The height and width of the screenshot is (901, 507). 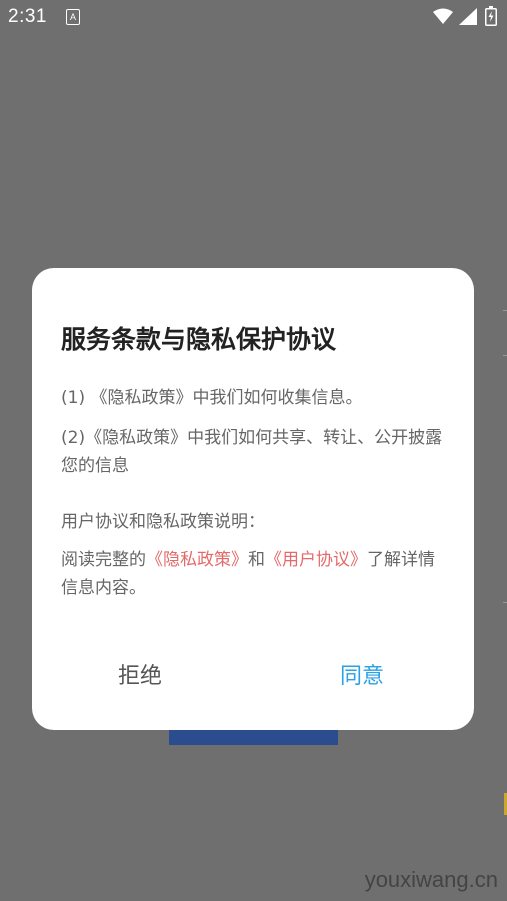 I want to click on notification-icon: A, so click(x=73, y=17).